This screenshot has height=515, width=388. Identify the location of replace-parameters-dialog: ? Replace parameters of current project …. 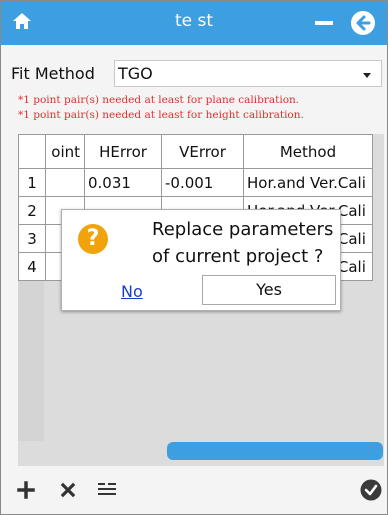
(201, 260).